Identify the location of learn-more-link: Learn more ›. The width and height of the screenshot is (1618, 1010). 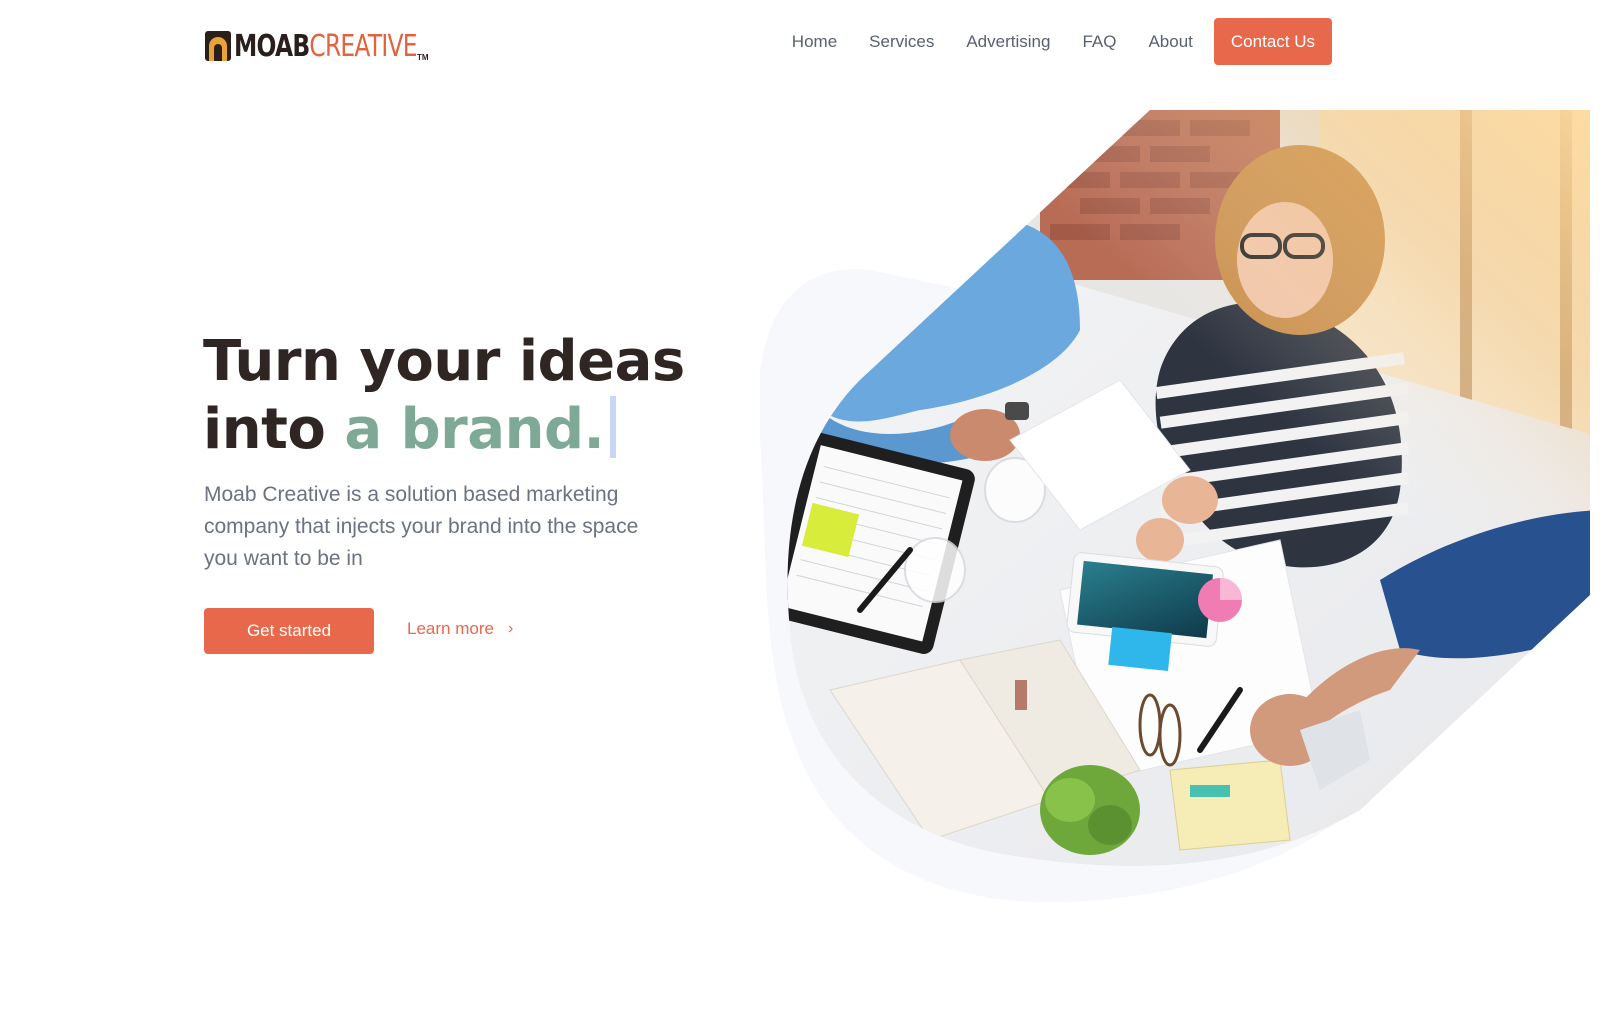
(460, 629).